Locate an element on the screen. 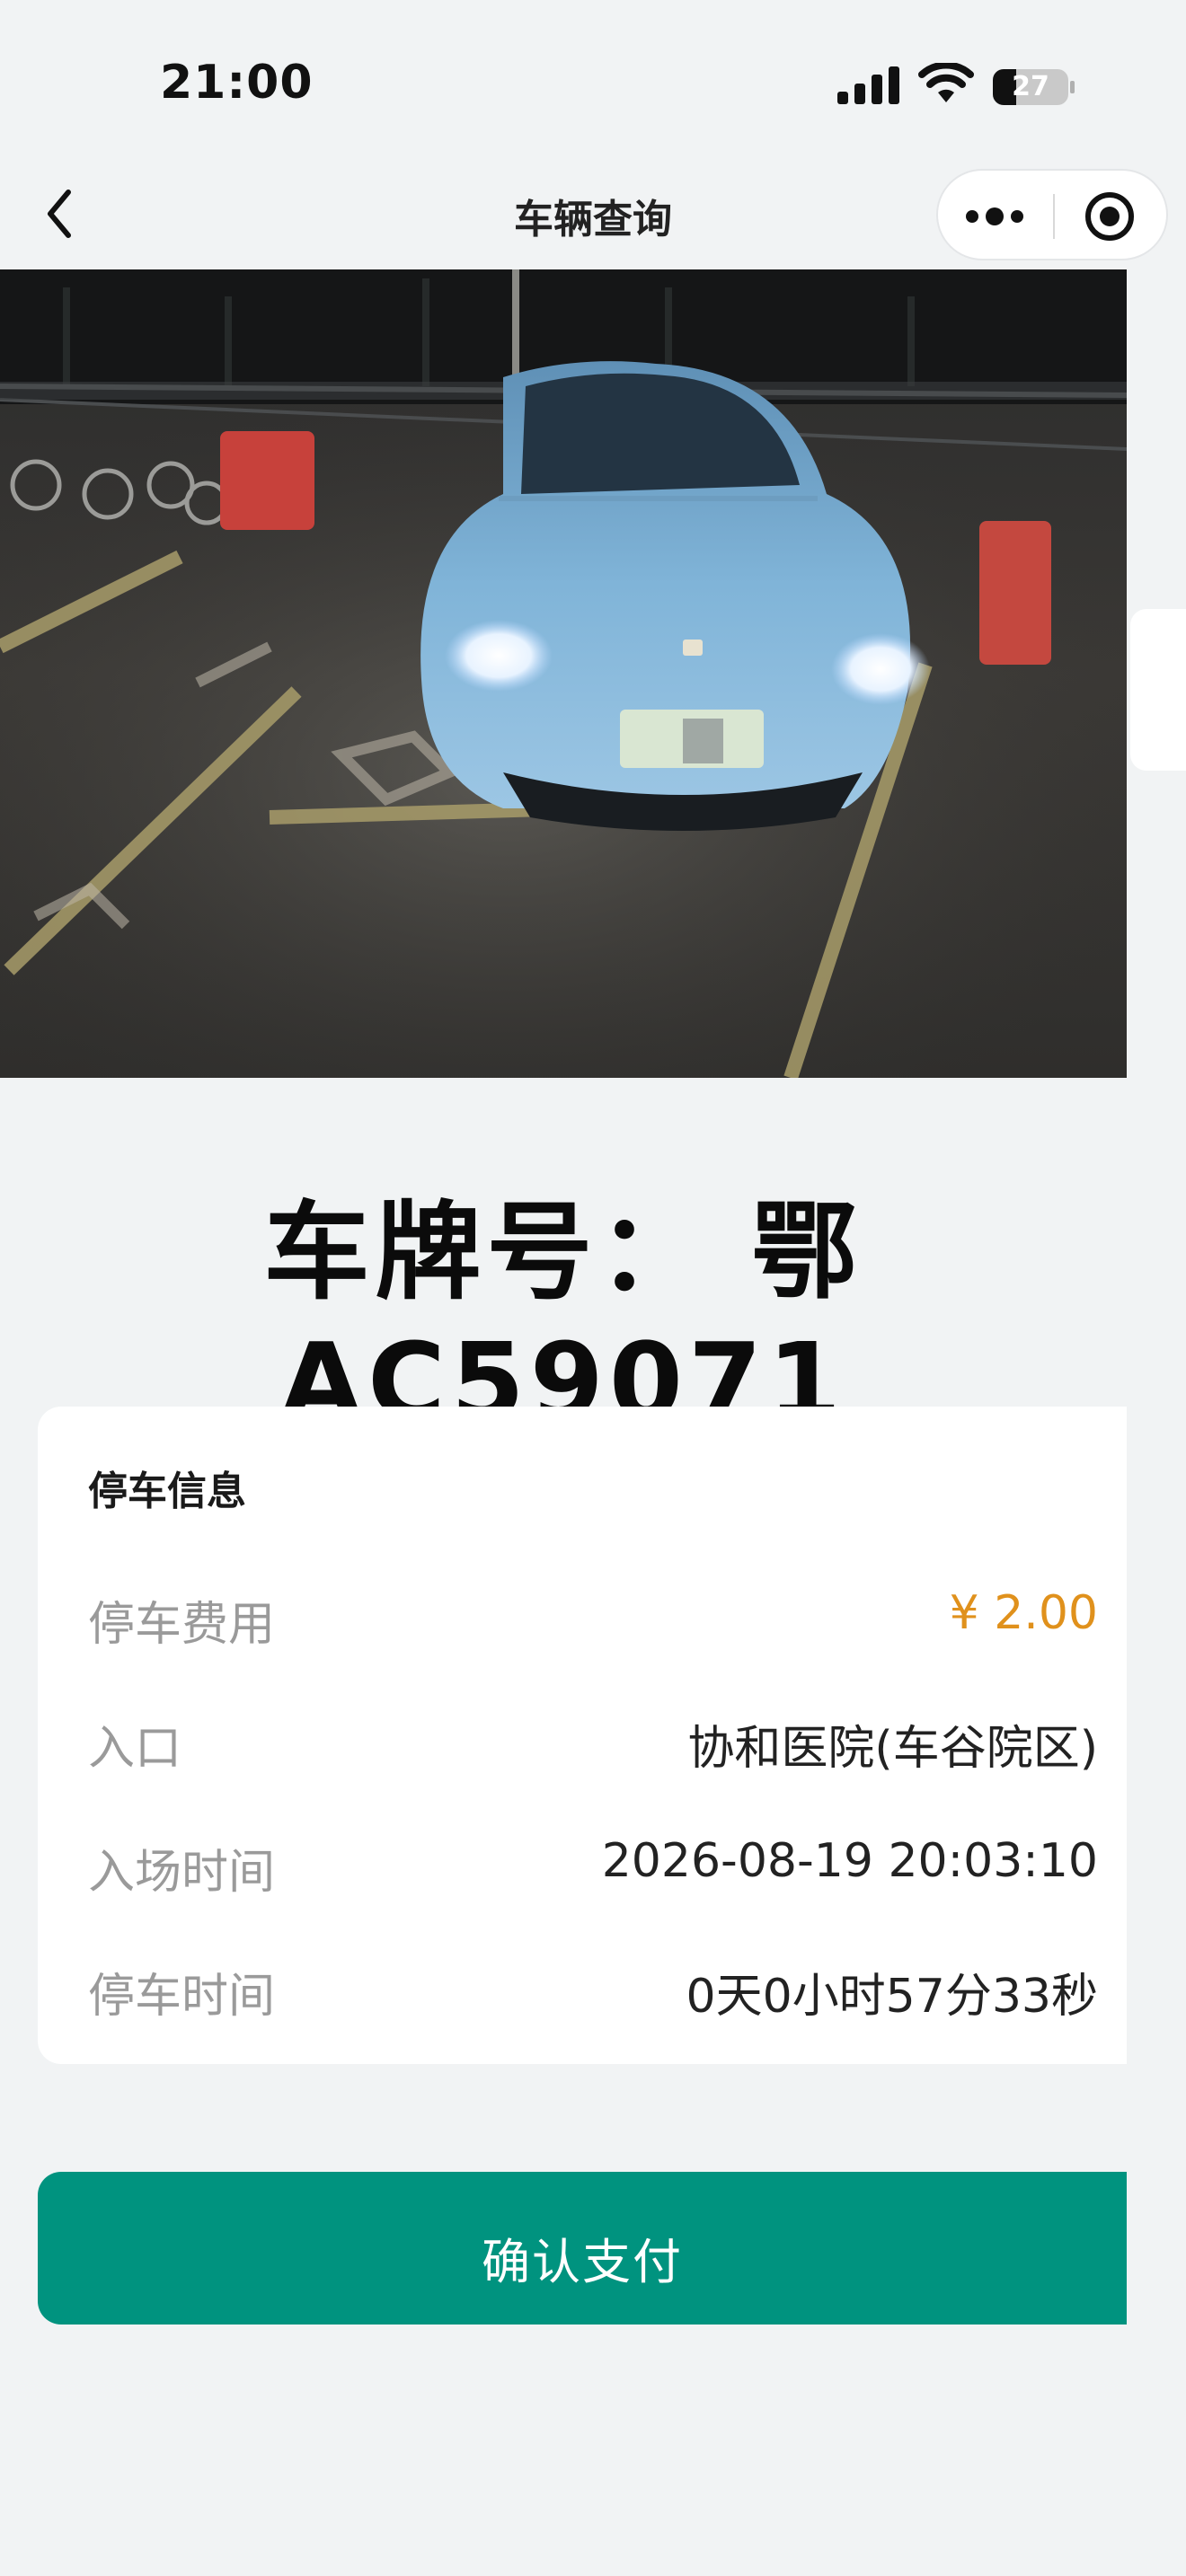  row-value: 2026-08-19 20:03:10 is located at coordinates (849, 1861).